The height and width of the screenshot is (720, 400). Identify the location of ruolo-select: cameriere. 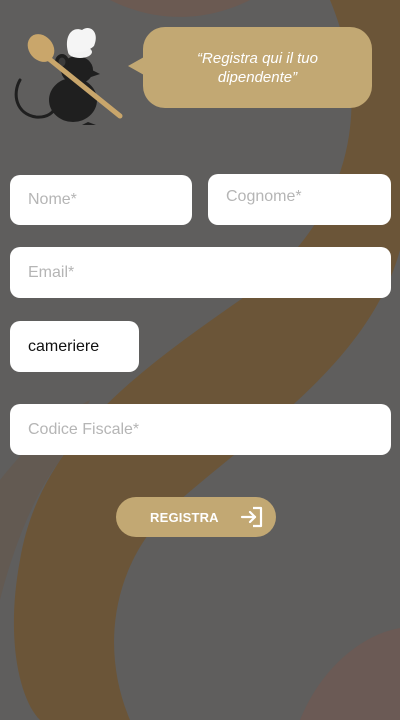
(74, 346).